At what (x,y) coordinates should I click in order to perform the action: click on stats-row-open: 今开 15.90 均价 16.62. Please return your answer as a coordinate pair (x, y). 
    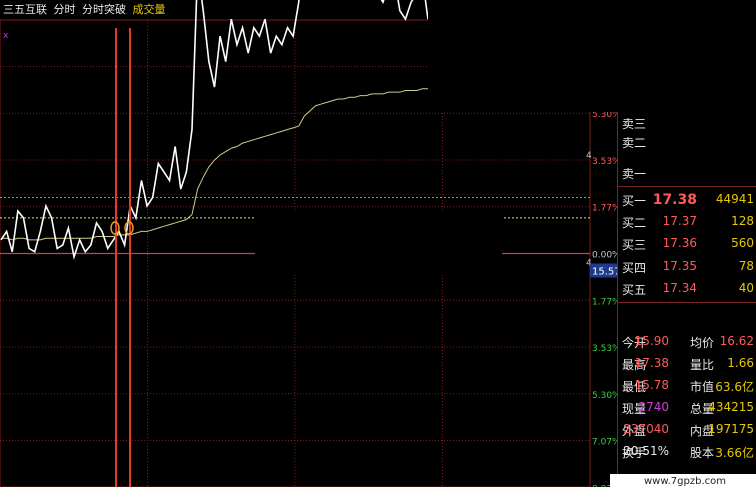
    Looking at the image, I should click on (687, 343).